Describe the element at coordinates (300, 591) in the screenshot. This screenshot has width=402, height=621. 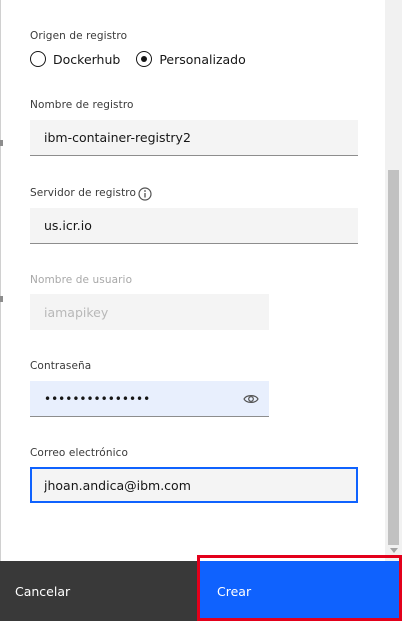
I see `create-button: Crear` at that location.